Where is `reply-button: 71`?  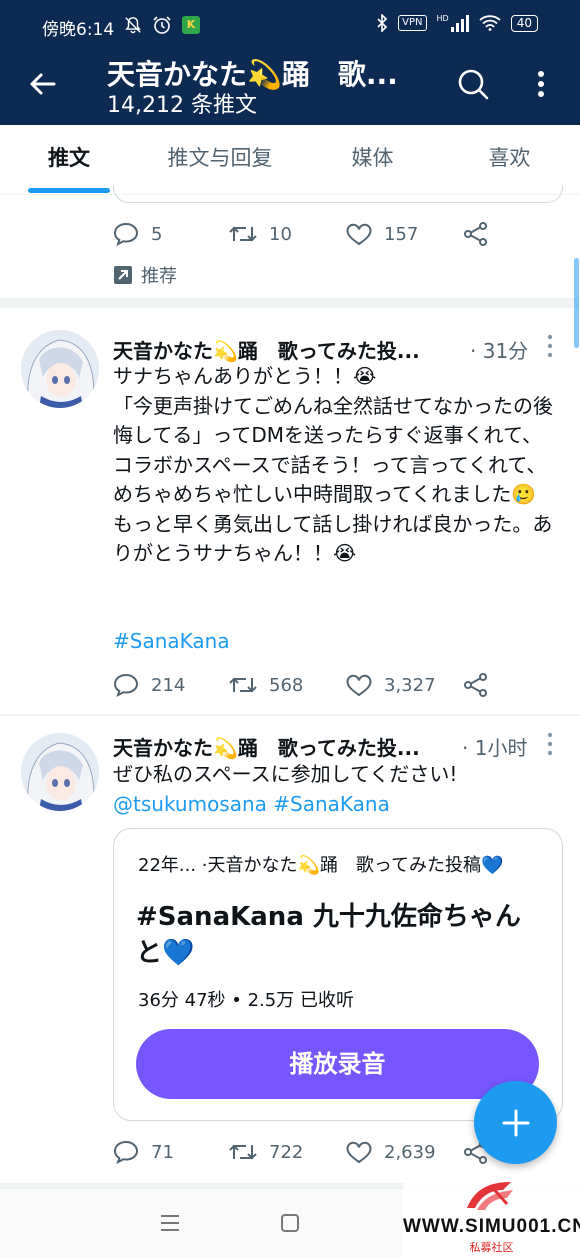
reply-button: 71 is located at coordinates (143, 1152).